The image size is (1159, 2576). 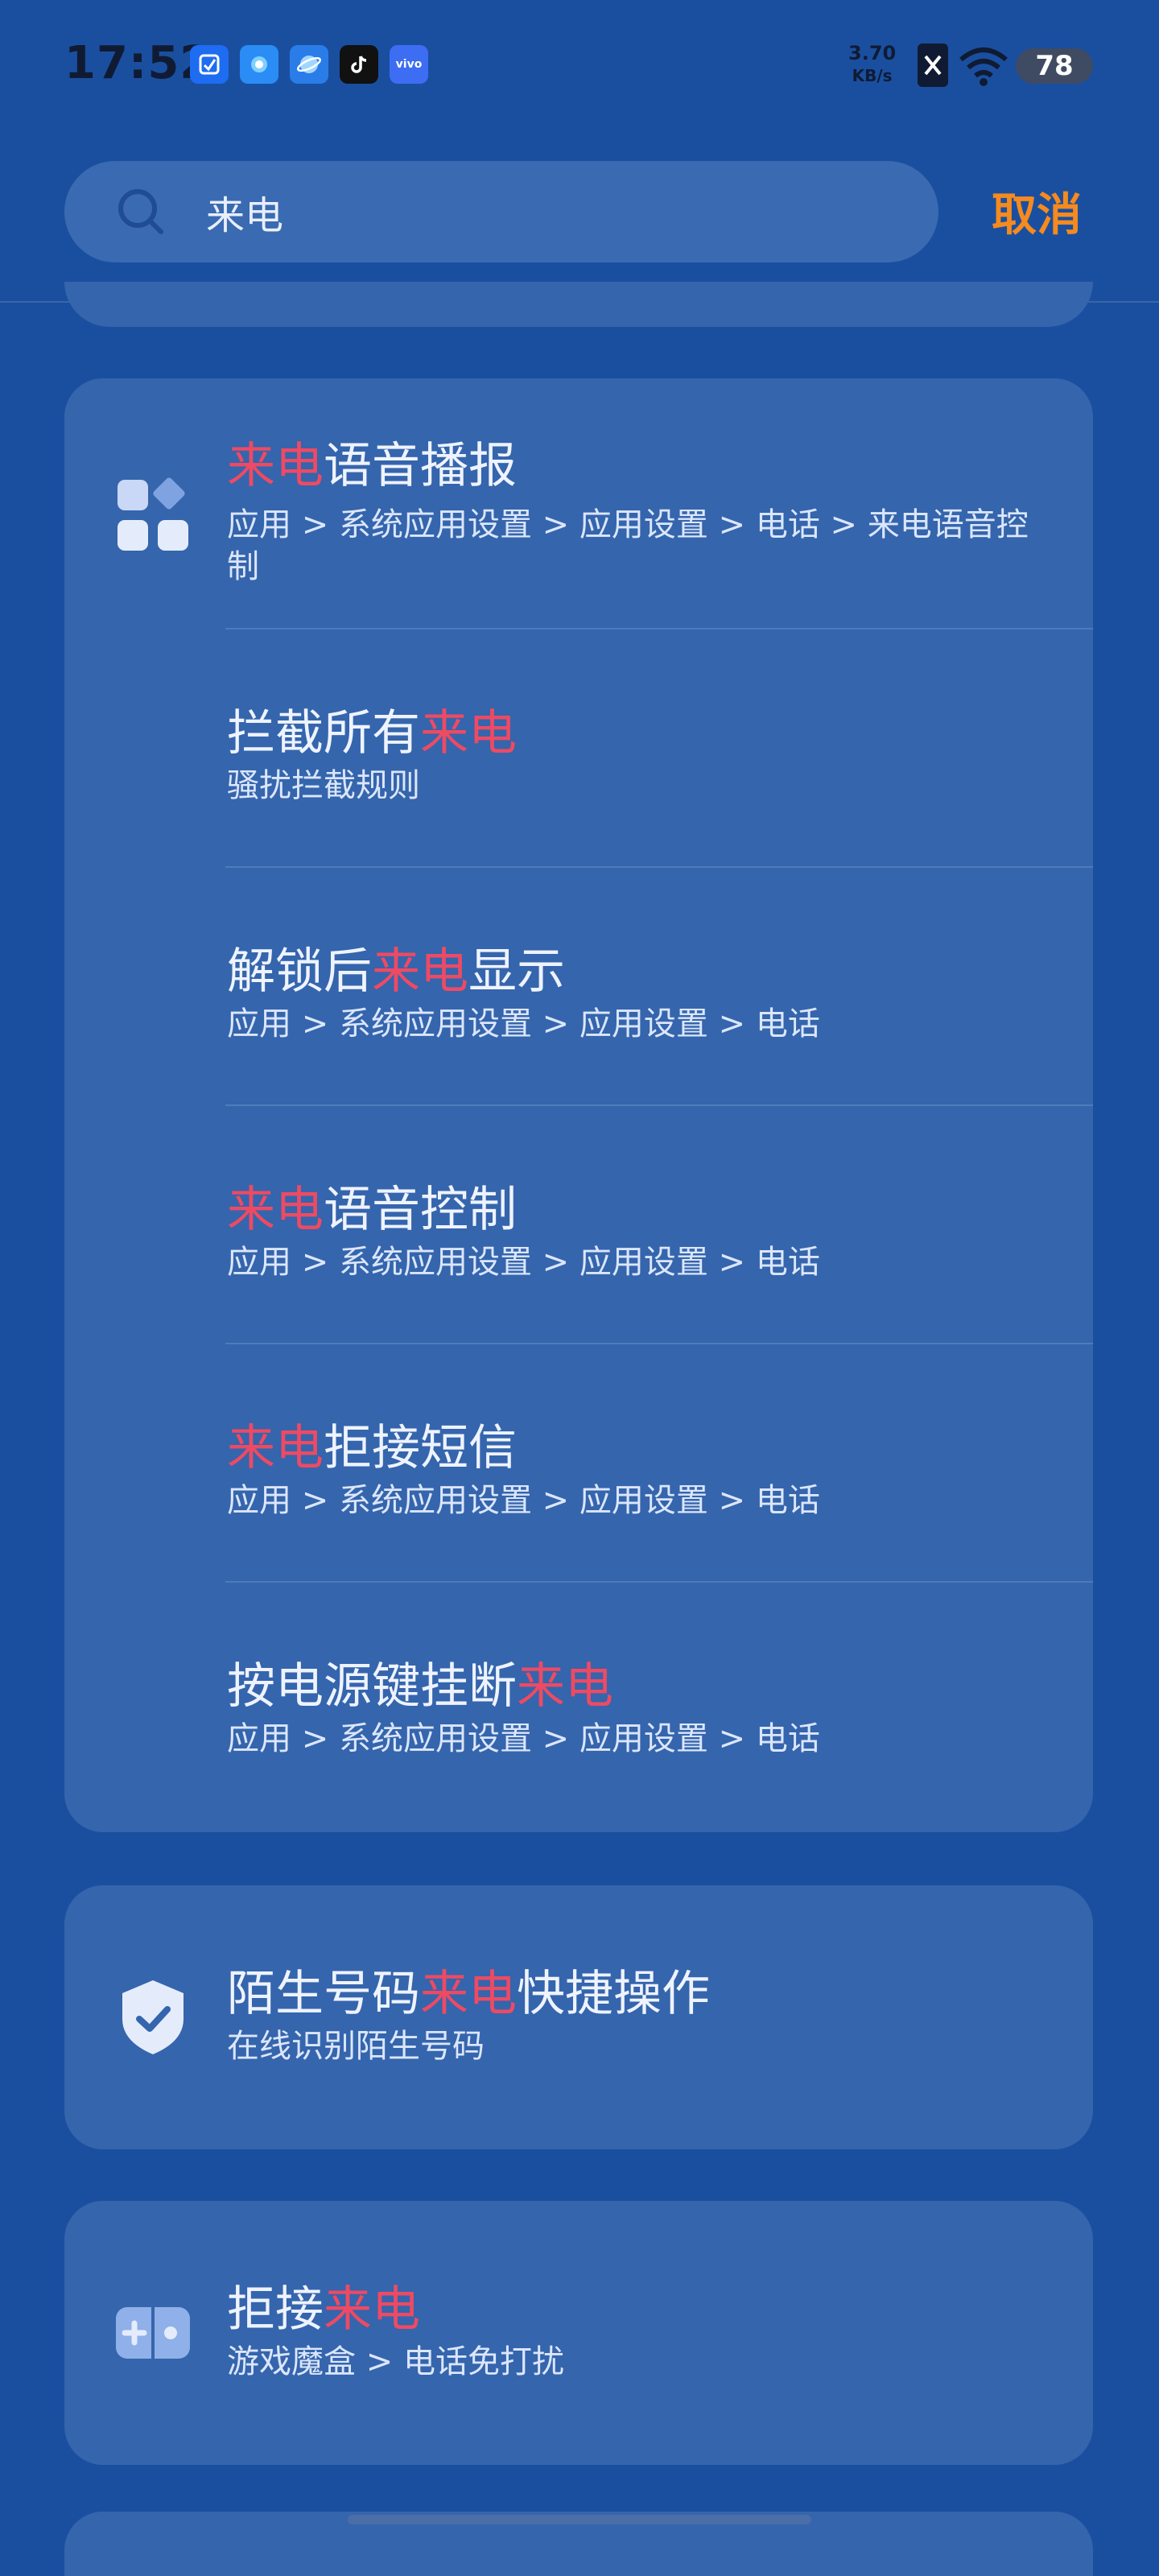 What do you see at coordinates (395, 2361) in the screenshot?
I see `result-path: 游戏魔盒 > 电话免打扰` at bounding box center [395, 2361].